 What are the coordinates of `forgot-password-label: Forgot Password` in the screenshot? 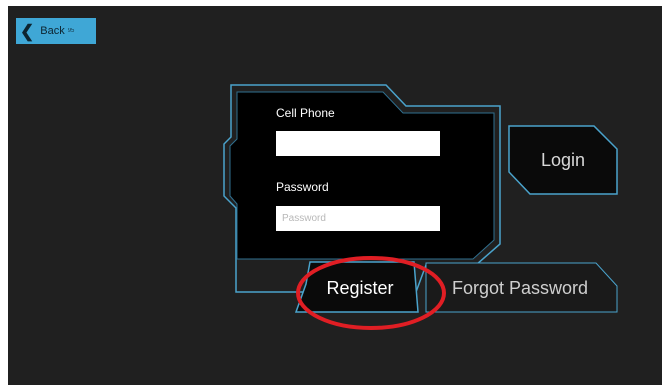 It's located at (520, 287).